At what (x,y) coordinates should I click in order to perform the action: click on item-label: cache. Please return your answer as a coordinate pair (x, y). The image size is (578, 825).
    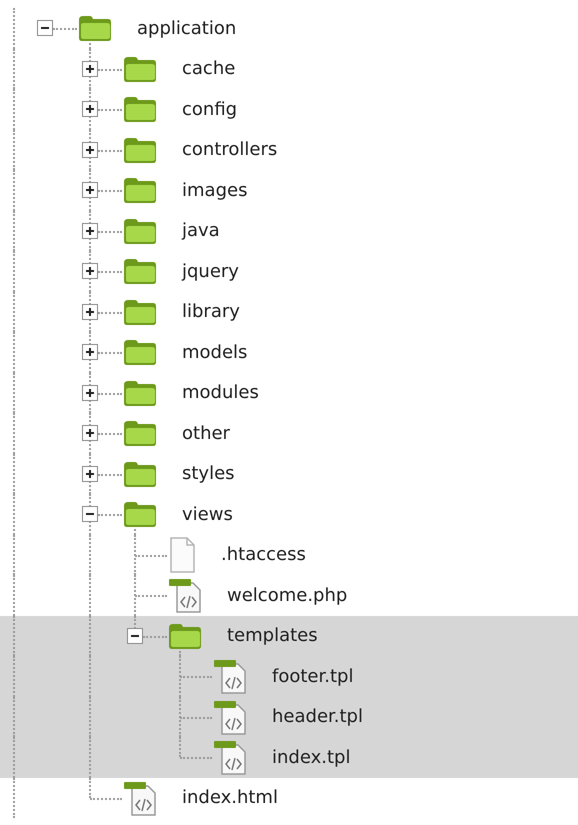
    Looking at the image, I should click on (209, 69).